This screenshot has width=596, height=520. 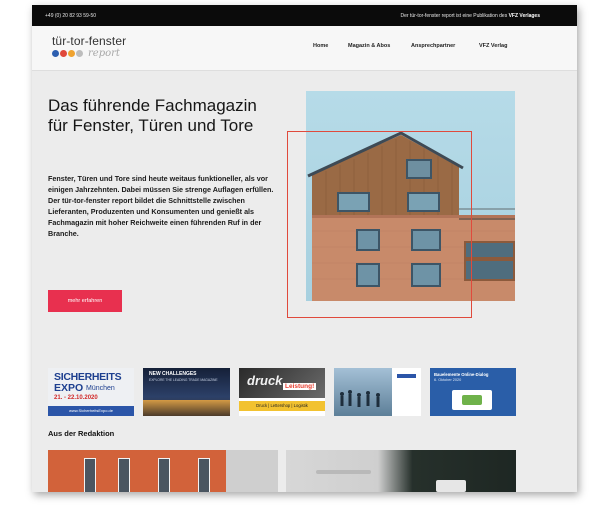 I want to click on decorative-red-frame, so click(x=379, y=224).